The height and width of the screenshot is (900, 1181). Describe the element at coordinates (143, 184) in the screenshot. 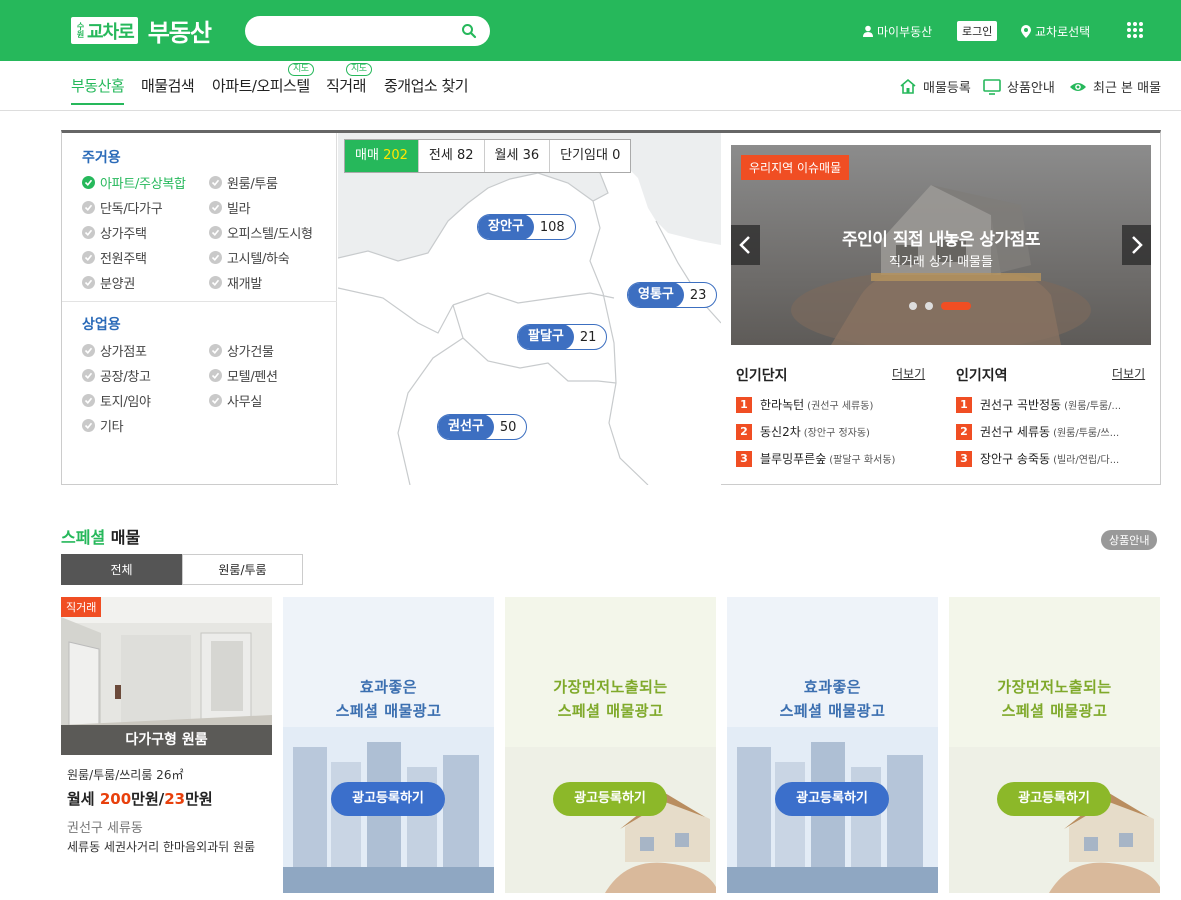

I see `category-label: 아파트/주상복합` at that location.